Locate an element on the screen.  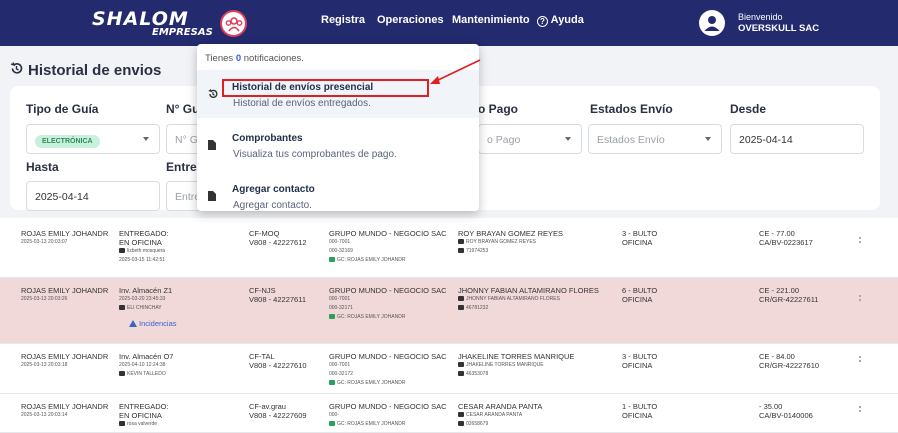
guide-code: CF-MOQ is located at coordinates (264, 233).